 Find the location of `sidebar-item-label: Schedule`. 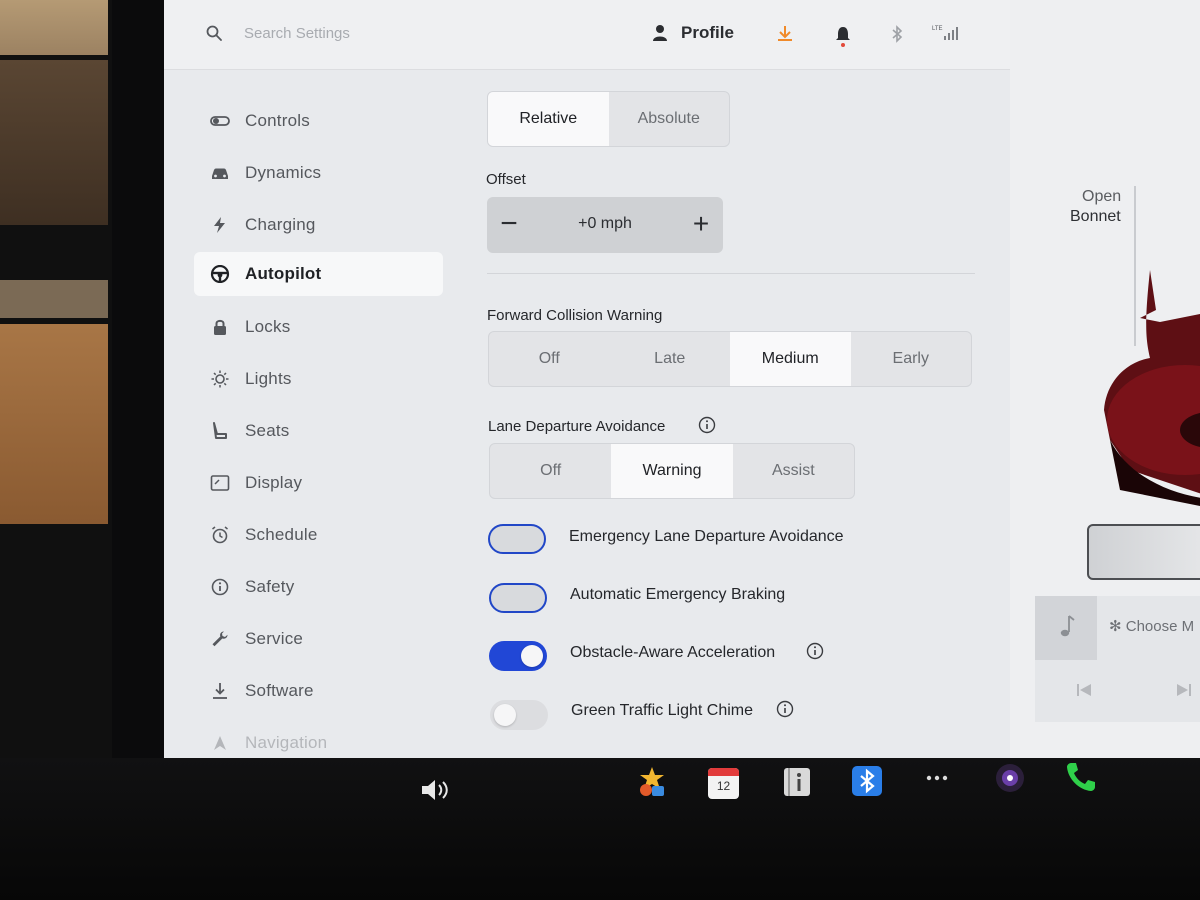

sidebar-item-label: Schedule is located at coordinates (281, 534).